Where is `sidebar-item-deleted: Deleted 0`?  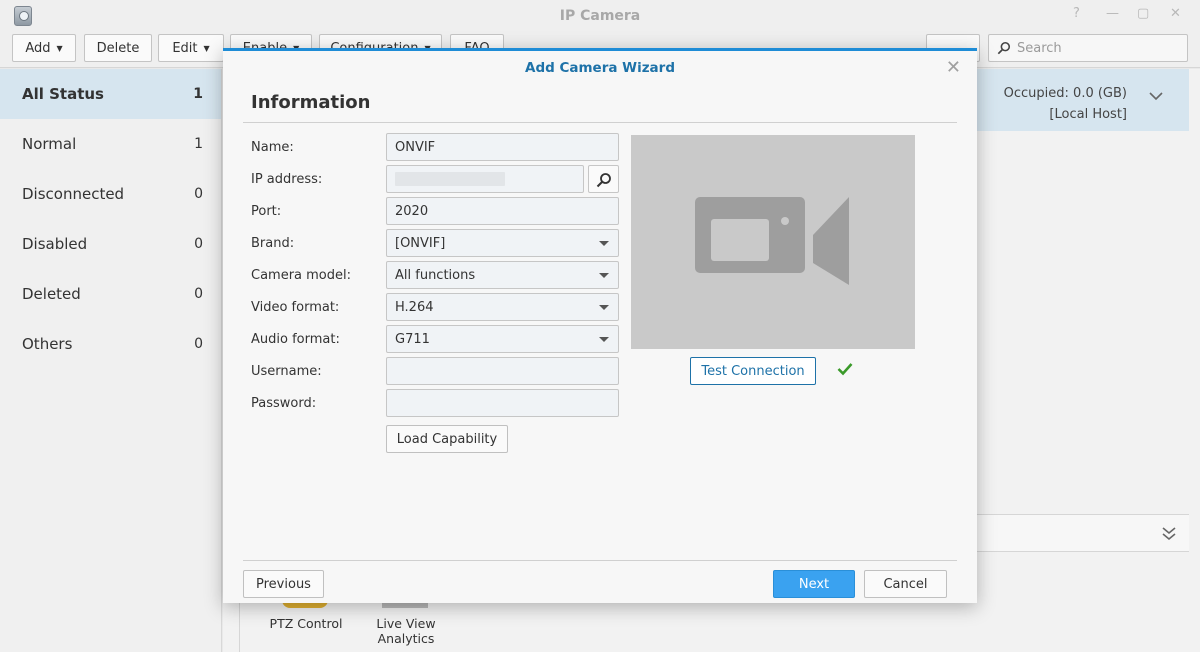 sidebar-item-deleted: Deleted 0 is located at coordinates (110, 294).